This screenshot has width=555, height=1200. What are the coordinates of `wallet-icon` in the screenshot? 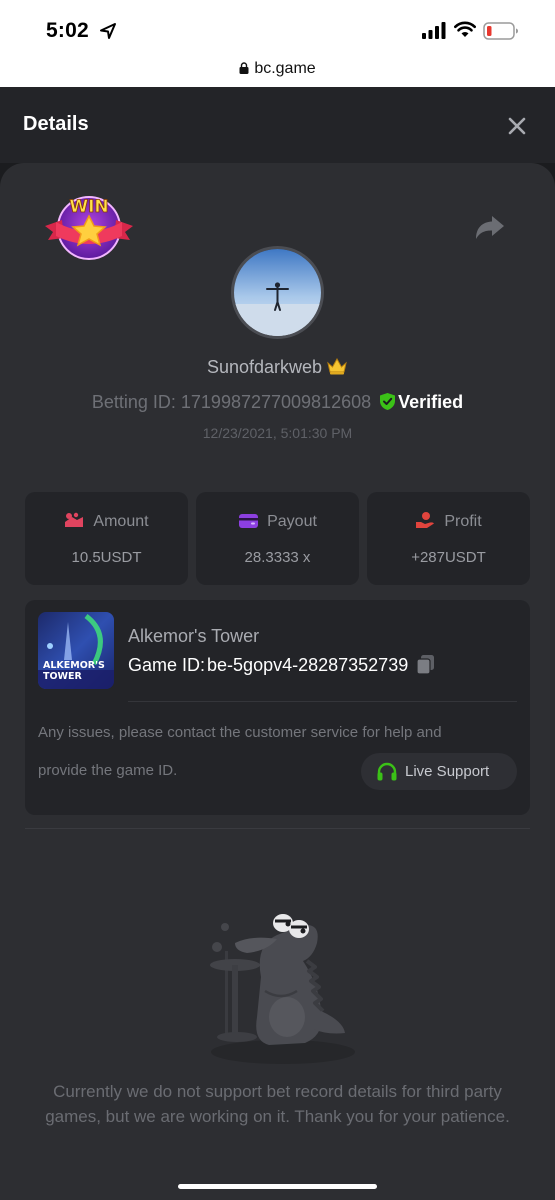 It's located at (249, 521).